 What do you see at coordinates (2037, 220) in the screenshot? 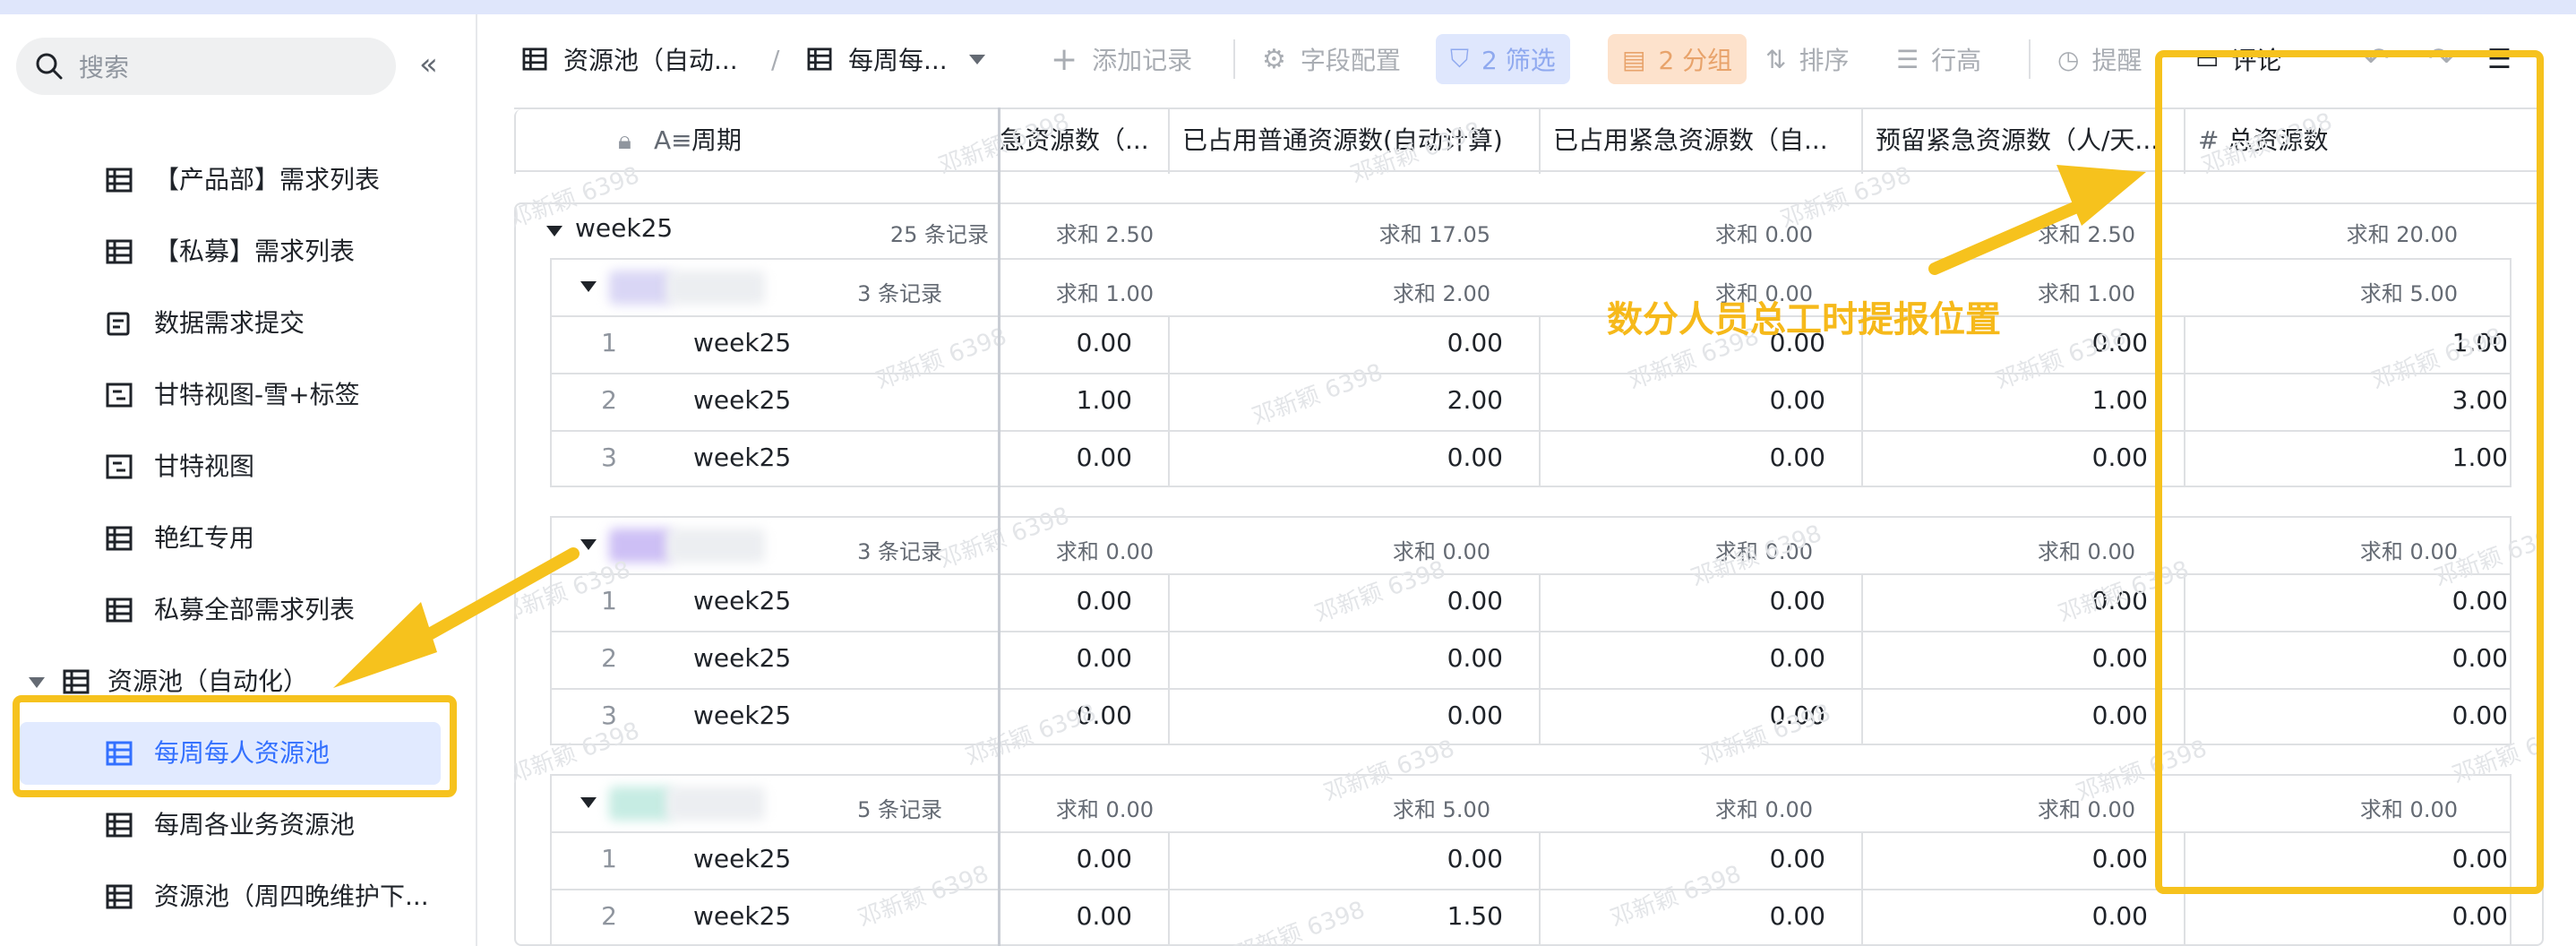
I see `arrow-to-total-column` at bounding box center [2037, 220].